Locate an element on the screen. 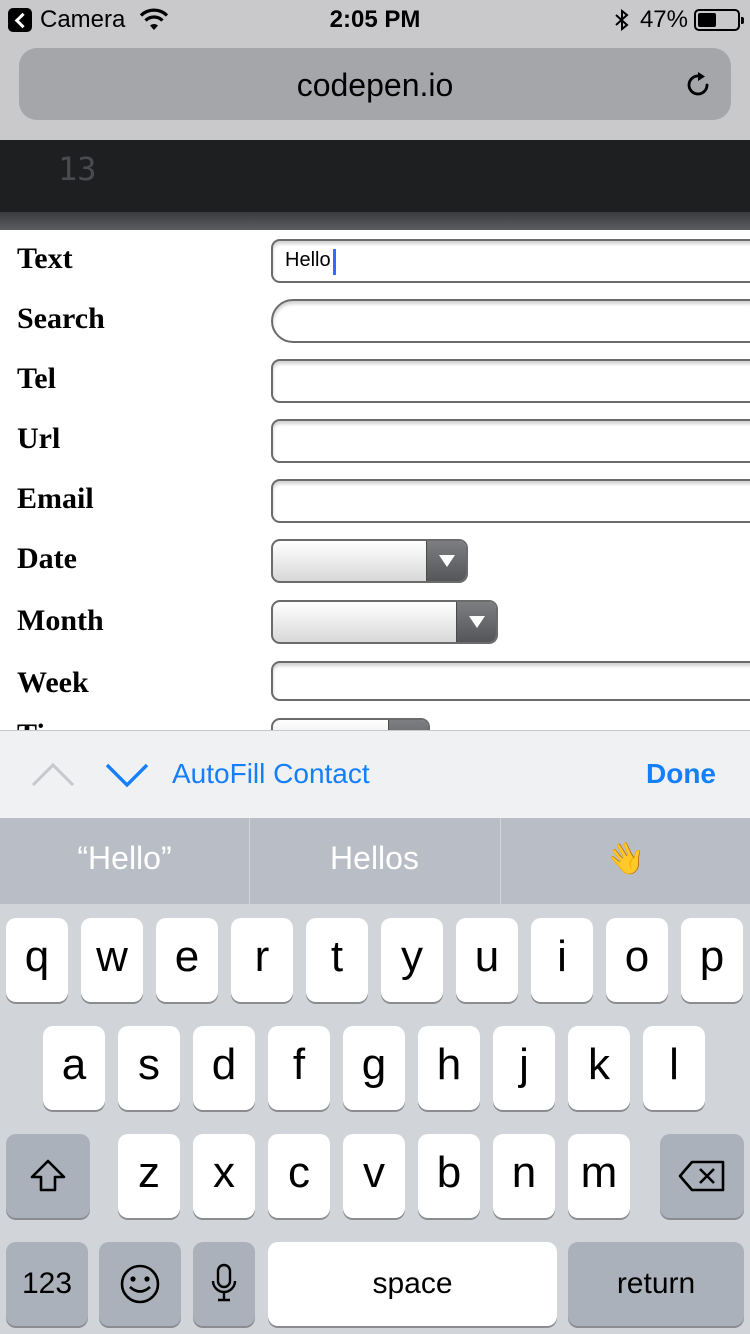 Image resolution: width=750 pixels, height=1334 pixels. space-key: space is located at coordinates (412, 1284).